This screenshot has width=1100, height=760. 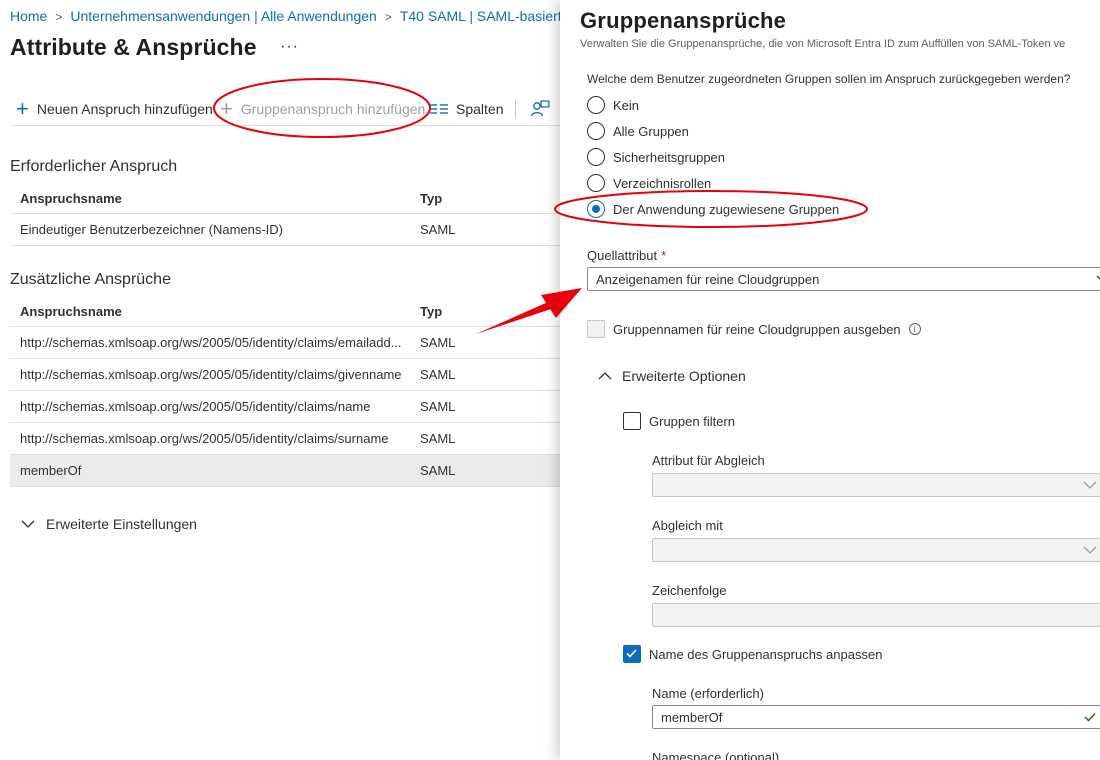 What do you see at coordinates (876, 717) in the screenshot?
I see `name-input: memberOf` at bounding box center [876, 717].